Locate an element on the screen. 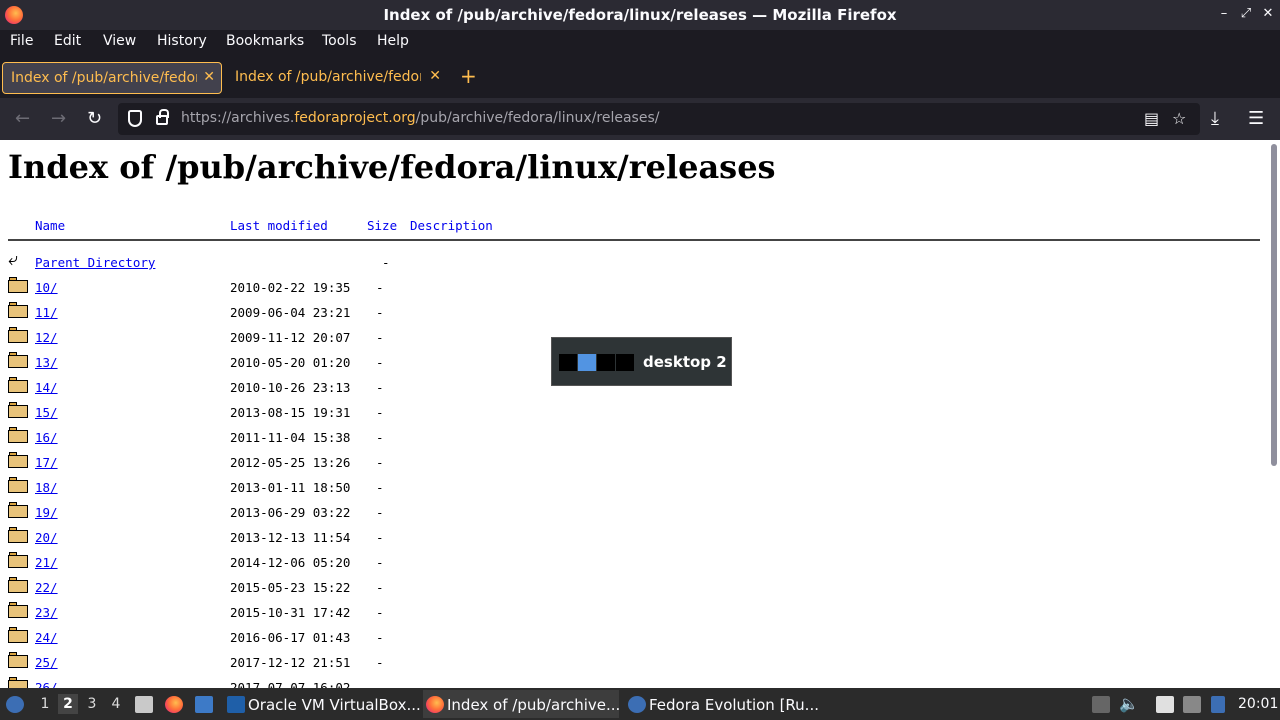 The height and width of the screenshot is (720, 1280). network-icon is located at coordinates (1192, 704).